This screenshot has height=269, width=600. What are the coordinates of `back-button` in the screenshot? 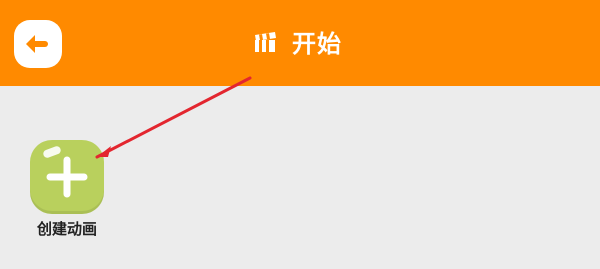 It's located at (38, 44).